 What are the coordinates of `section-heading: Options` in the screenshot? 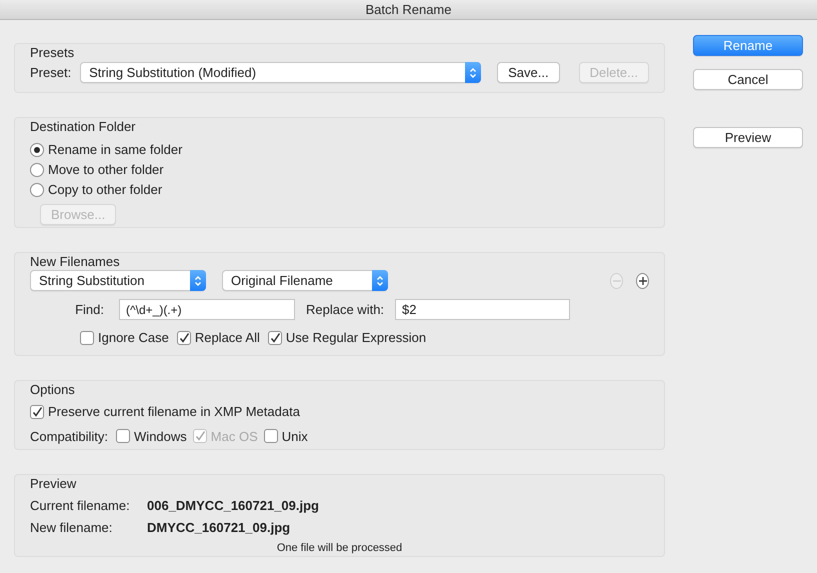 It's located at (53, 390).